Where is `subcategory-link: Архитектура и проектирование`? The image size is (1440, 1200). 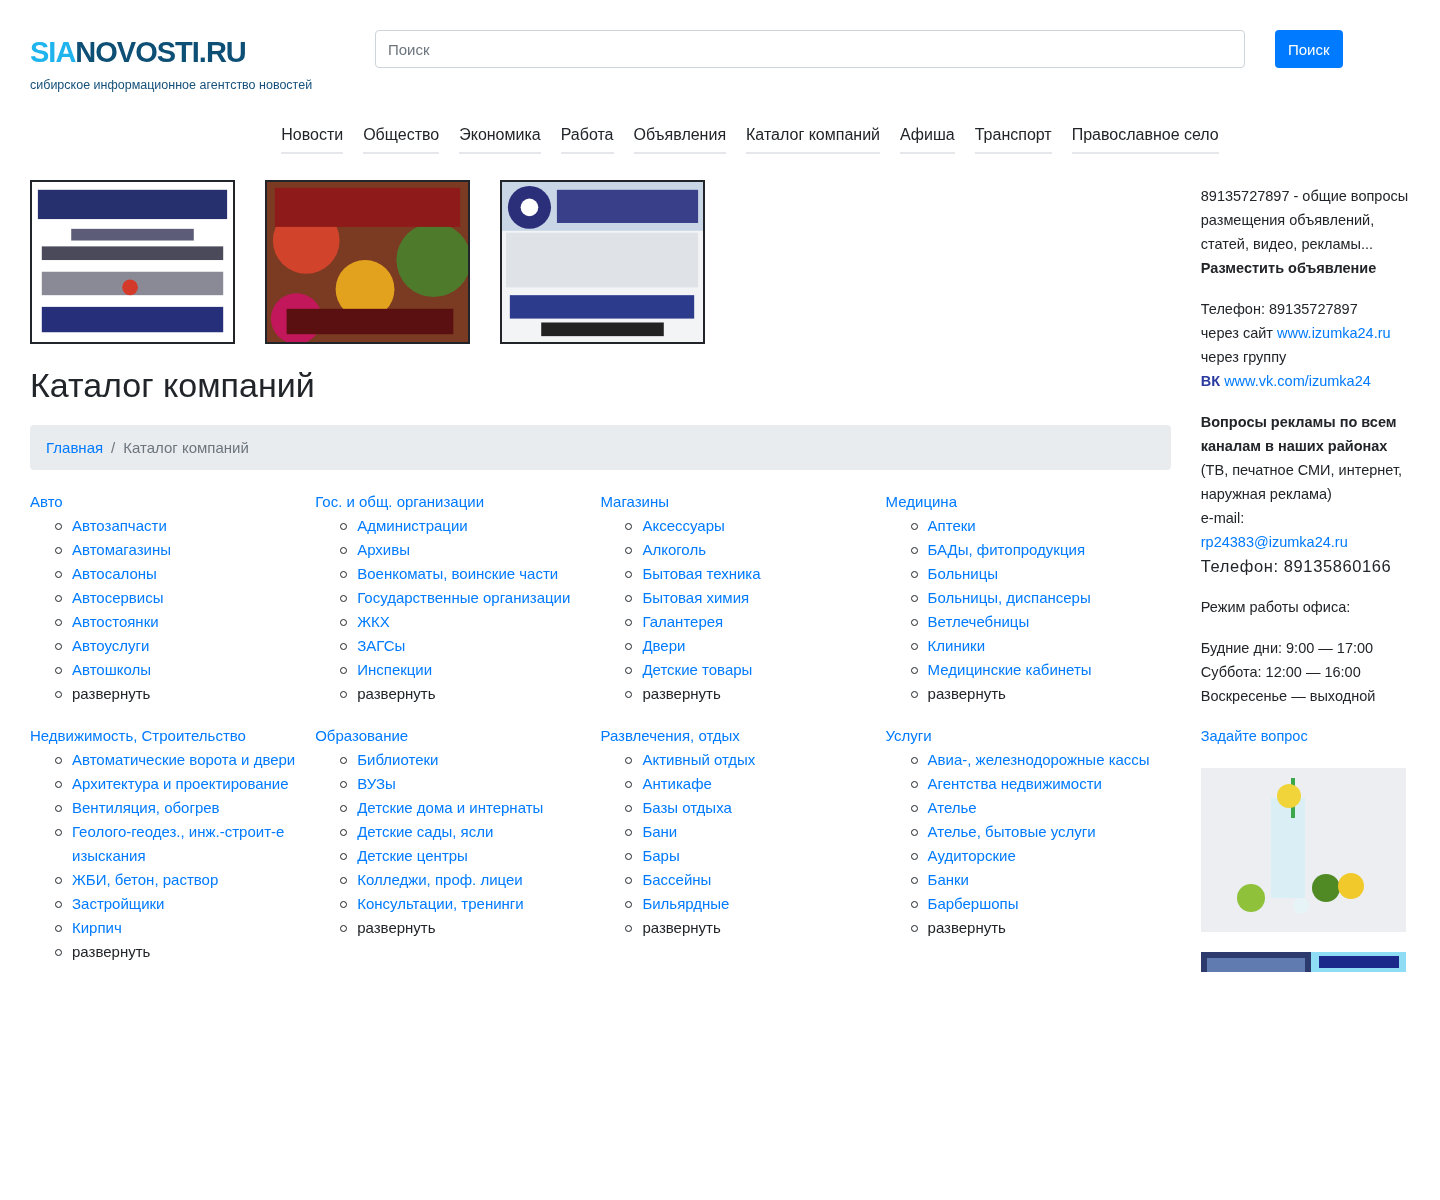 subcategory-link: Архитектура и проектирование is located at coordinates (180, 784).